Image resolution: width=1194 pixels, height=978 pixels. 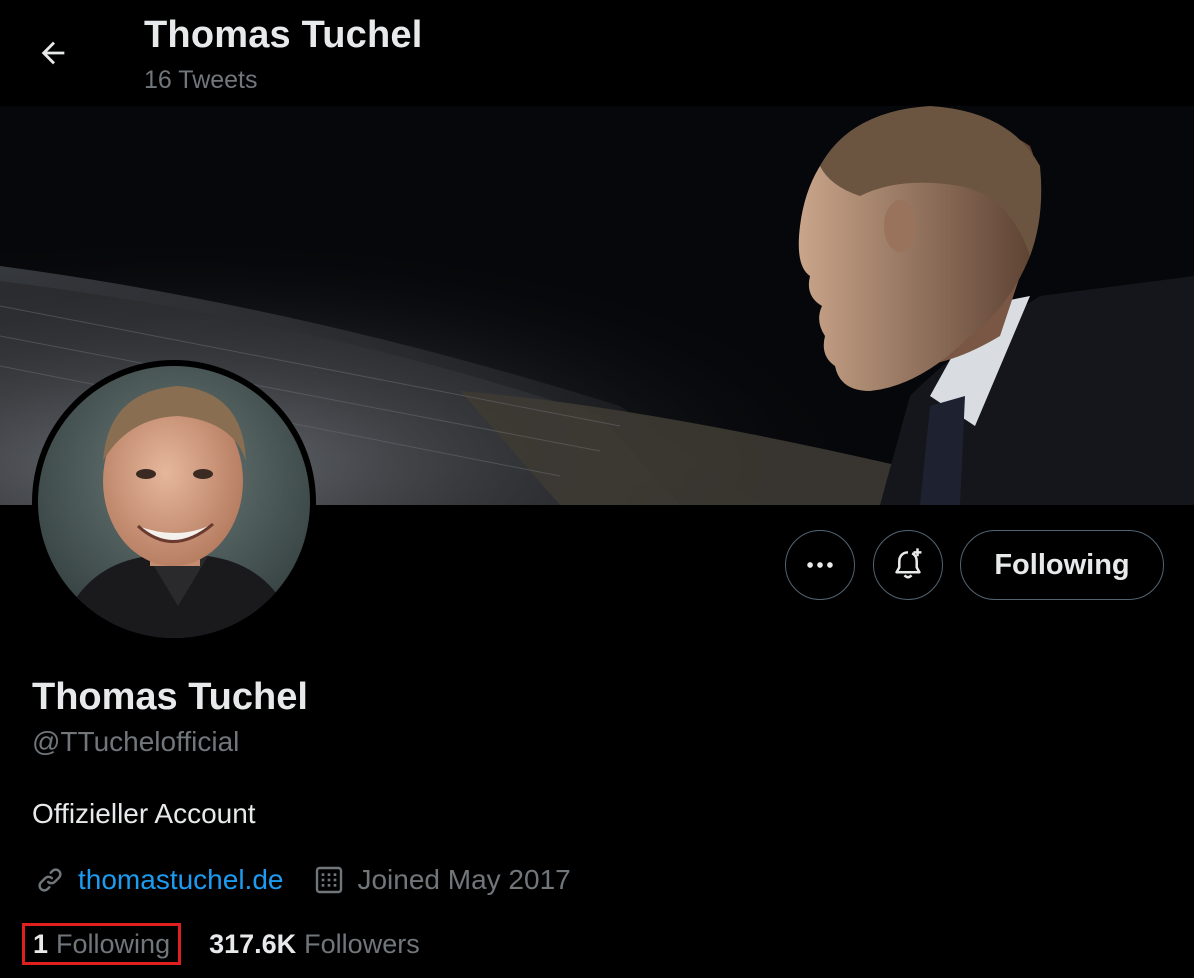 I want to click on notifications-button, so click(x=908, y=565).